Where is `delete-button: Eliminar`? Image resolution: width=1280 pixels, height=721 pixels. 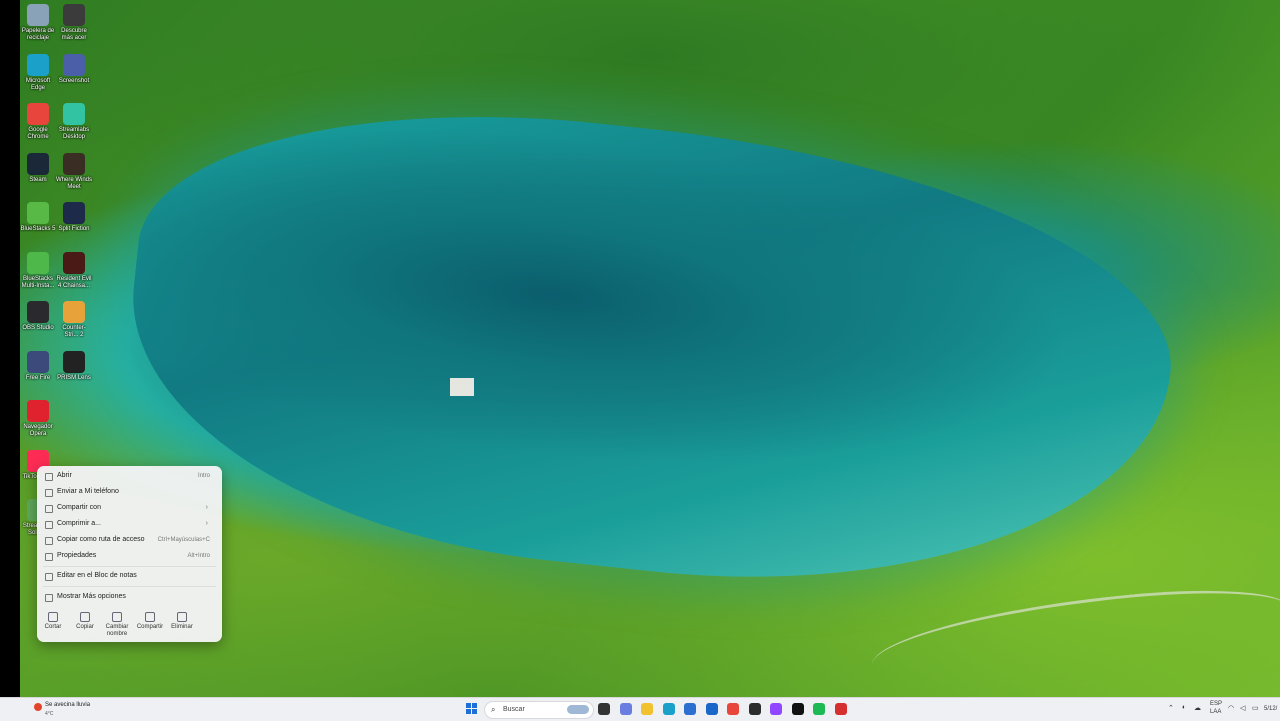
delete-button: Eliminar is located at coordinates (182, 621).